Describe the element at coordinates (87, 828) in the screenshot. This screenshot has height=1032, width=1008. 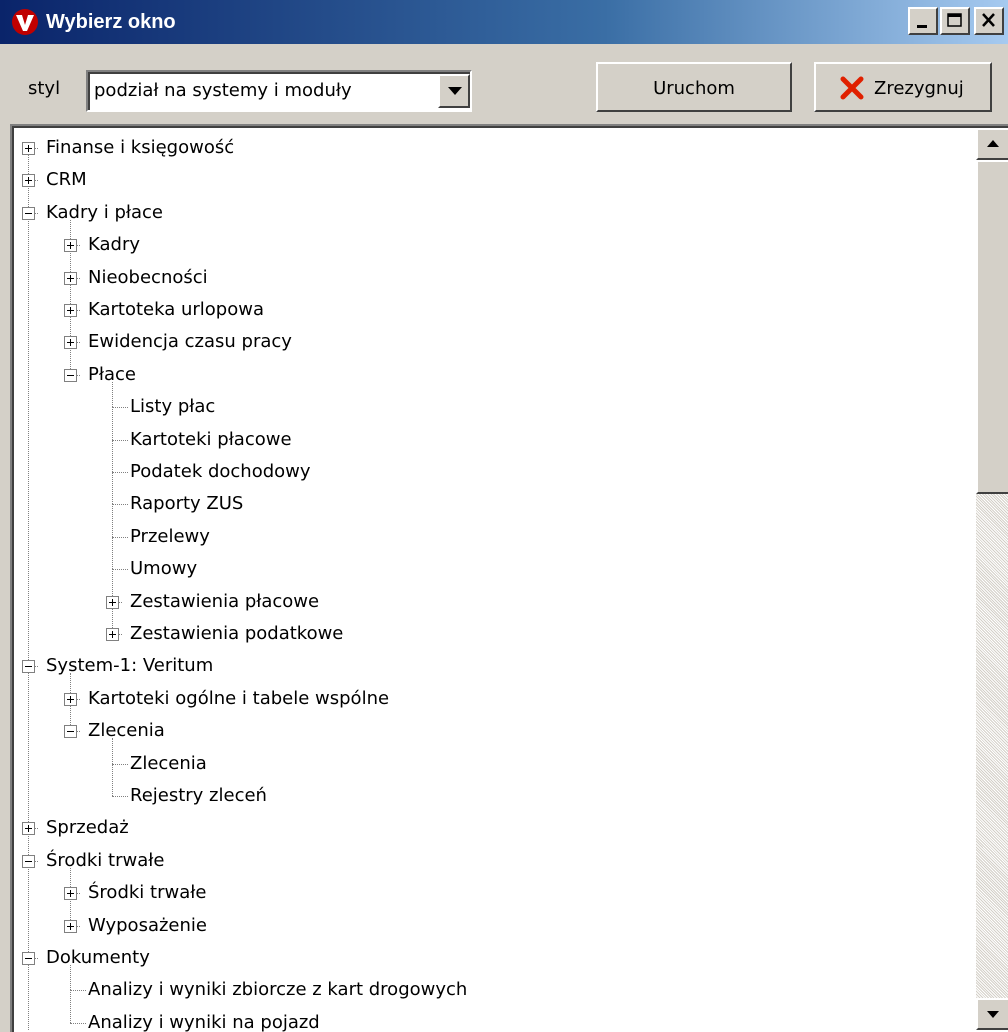
I see `tree-item: Sprzedaż` at that location.